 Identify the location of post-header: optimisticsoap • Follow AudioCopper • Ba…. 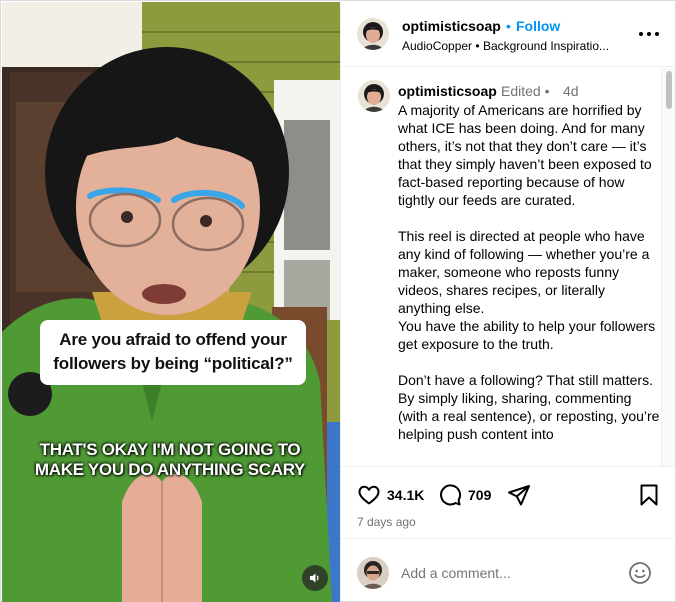
(508, 34).